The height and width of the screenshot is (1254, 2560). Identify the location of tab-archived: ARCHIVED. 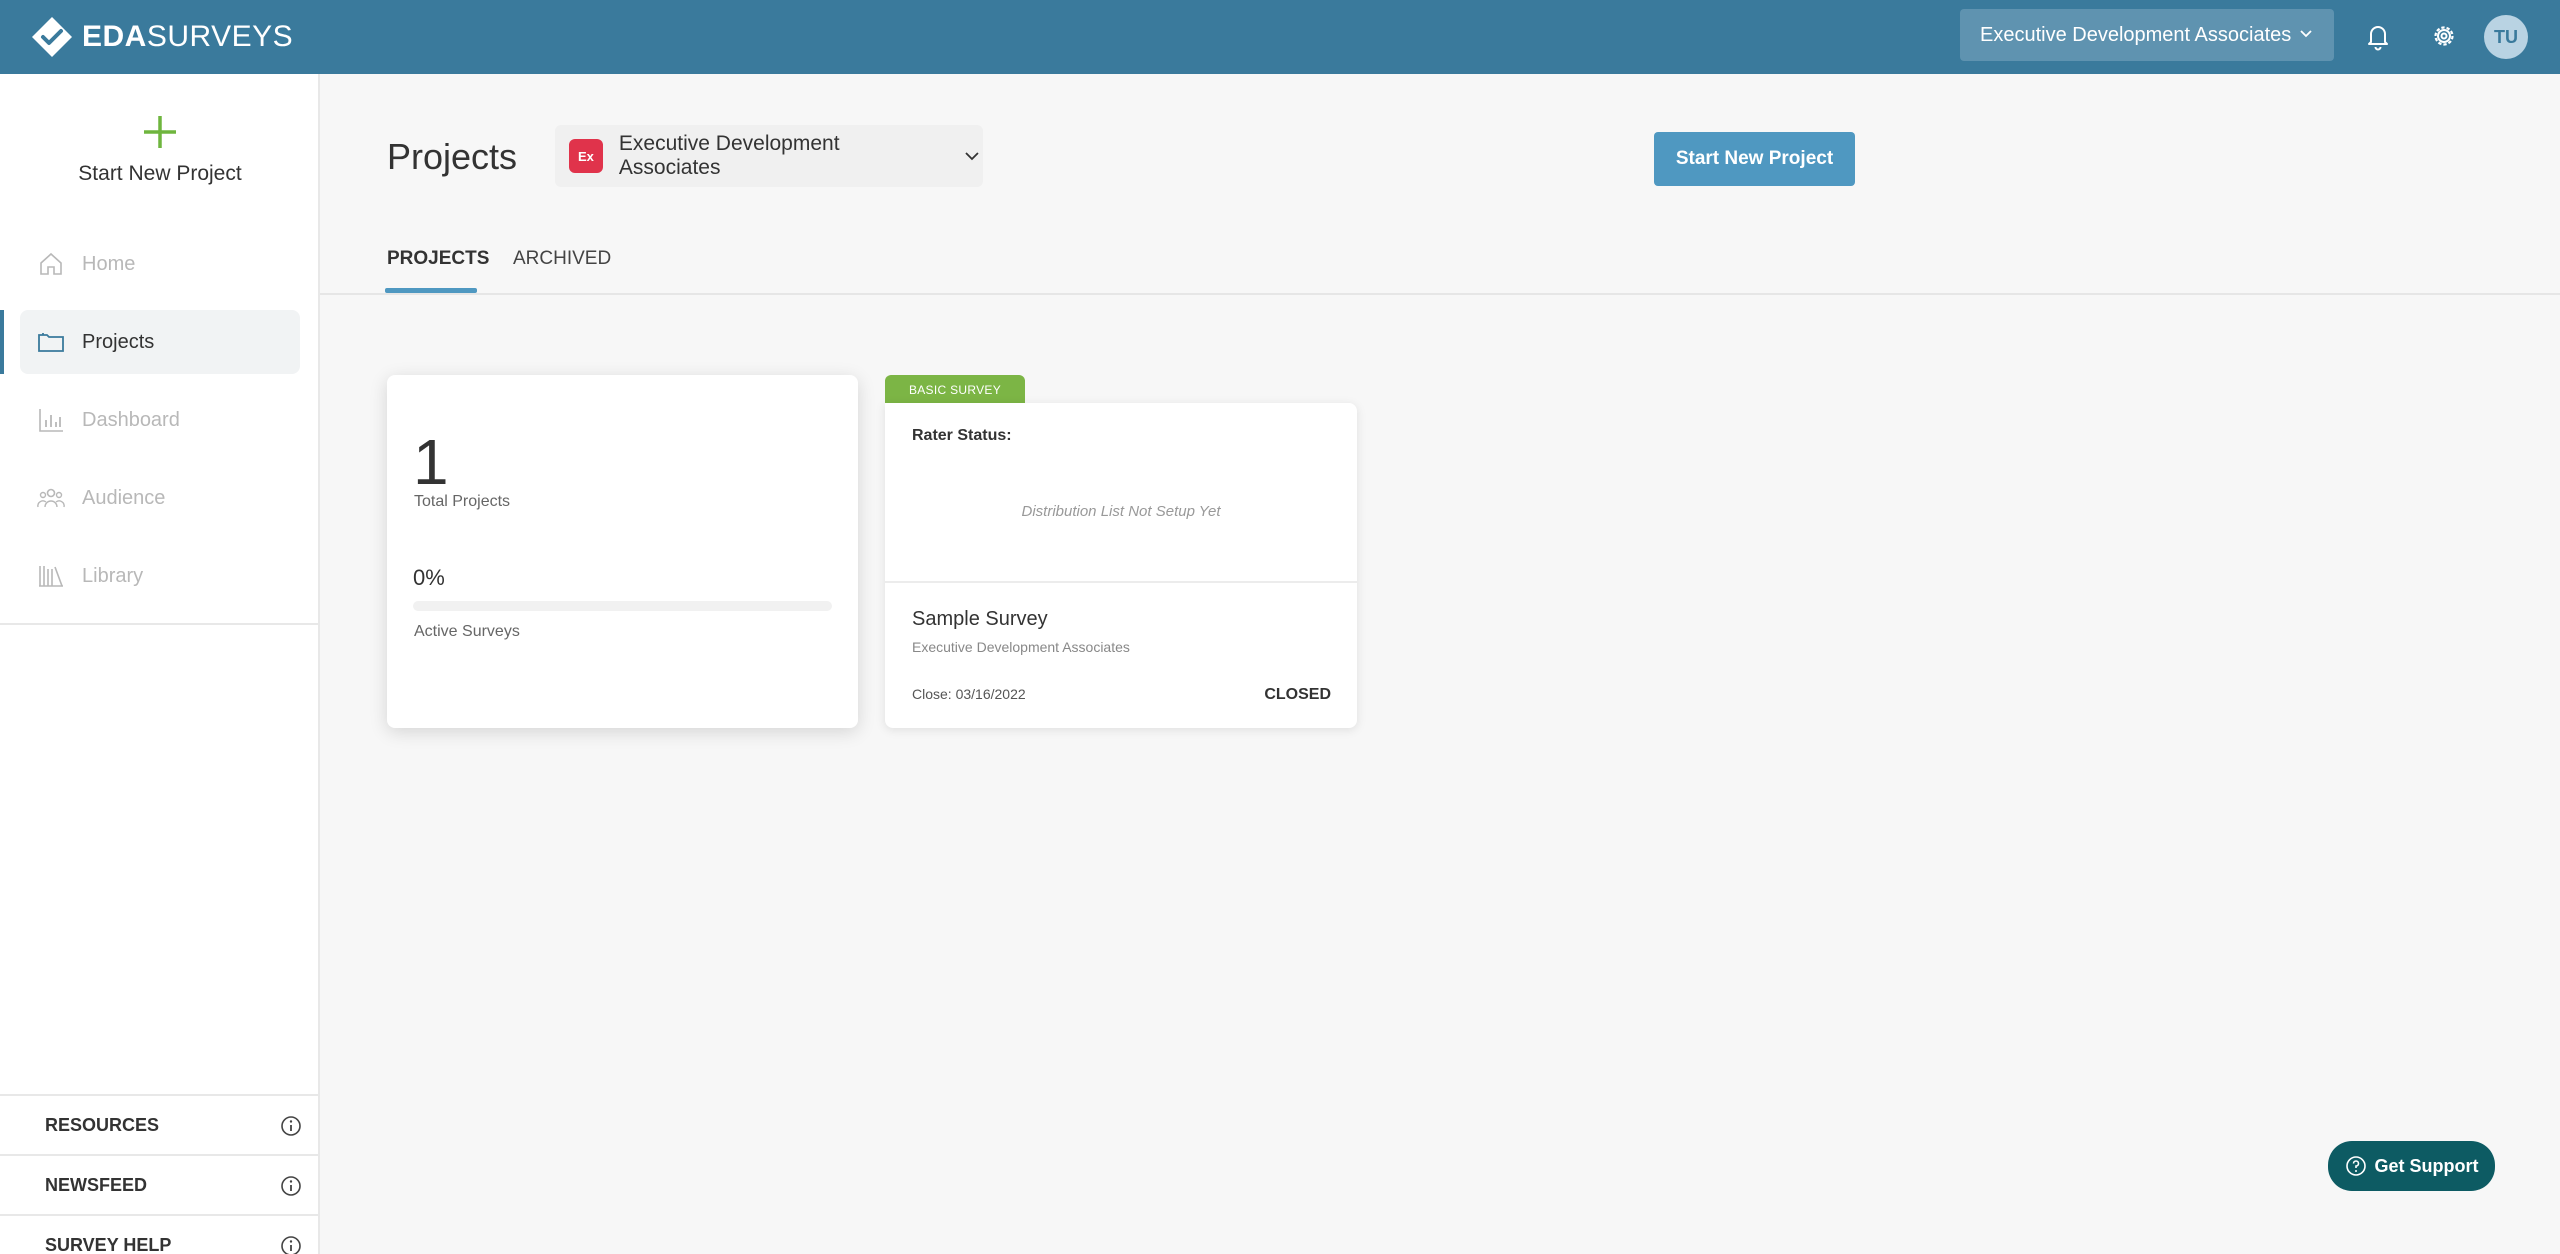
(562, 259).